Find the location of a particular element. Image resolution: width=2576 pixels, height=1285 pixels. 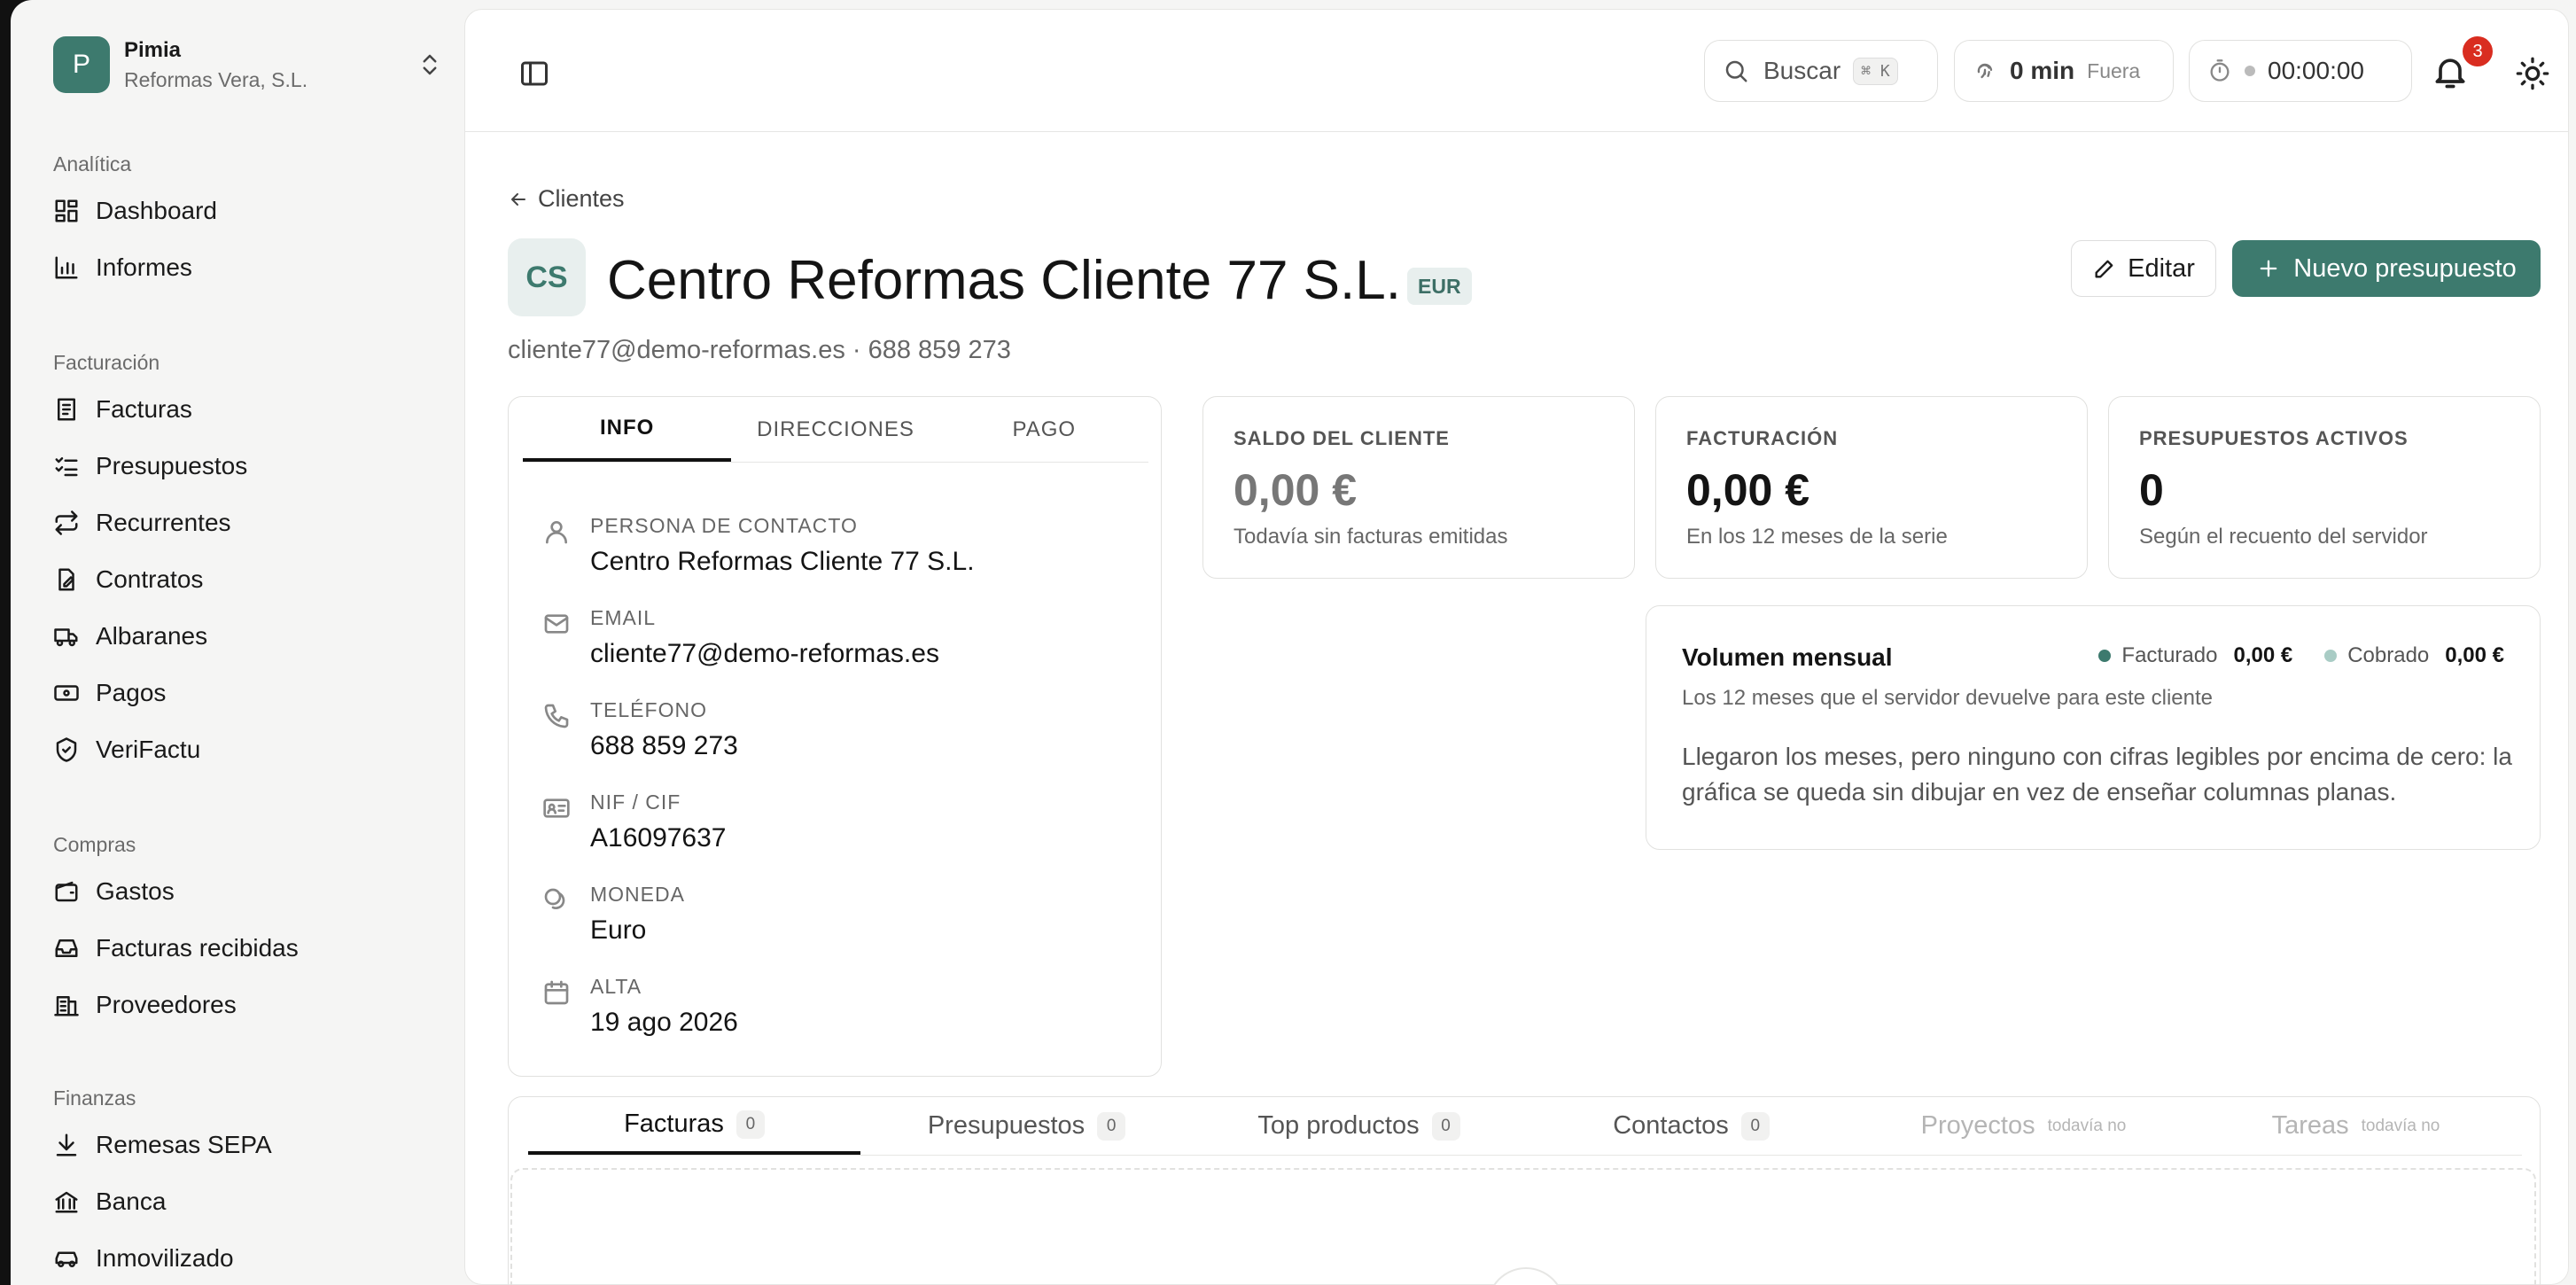

id-card-icon is located at coordinates (556, 808).